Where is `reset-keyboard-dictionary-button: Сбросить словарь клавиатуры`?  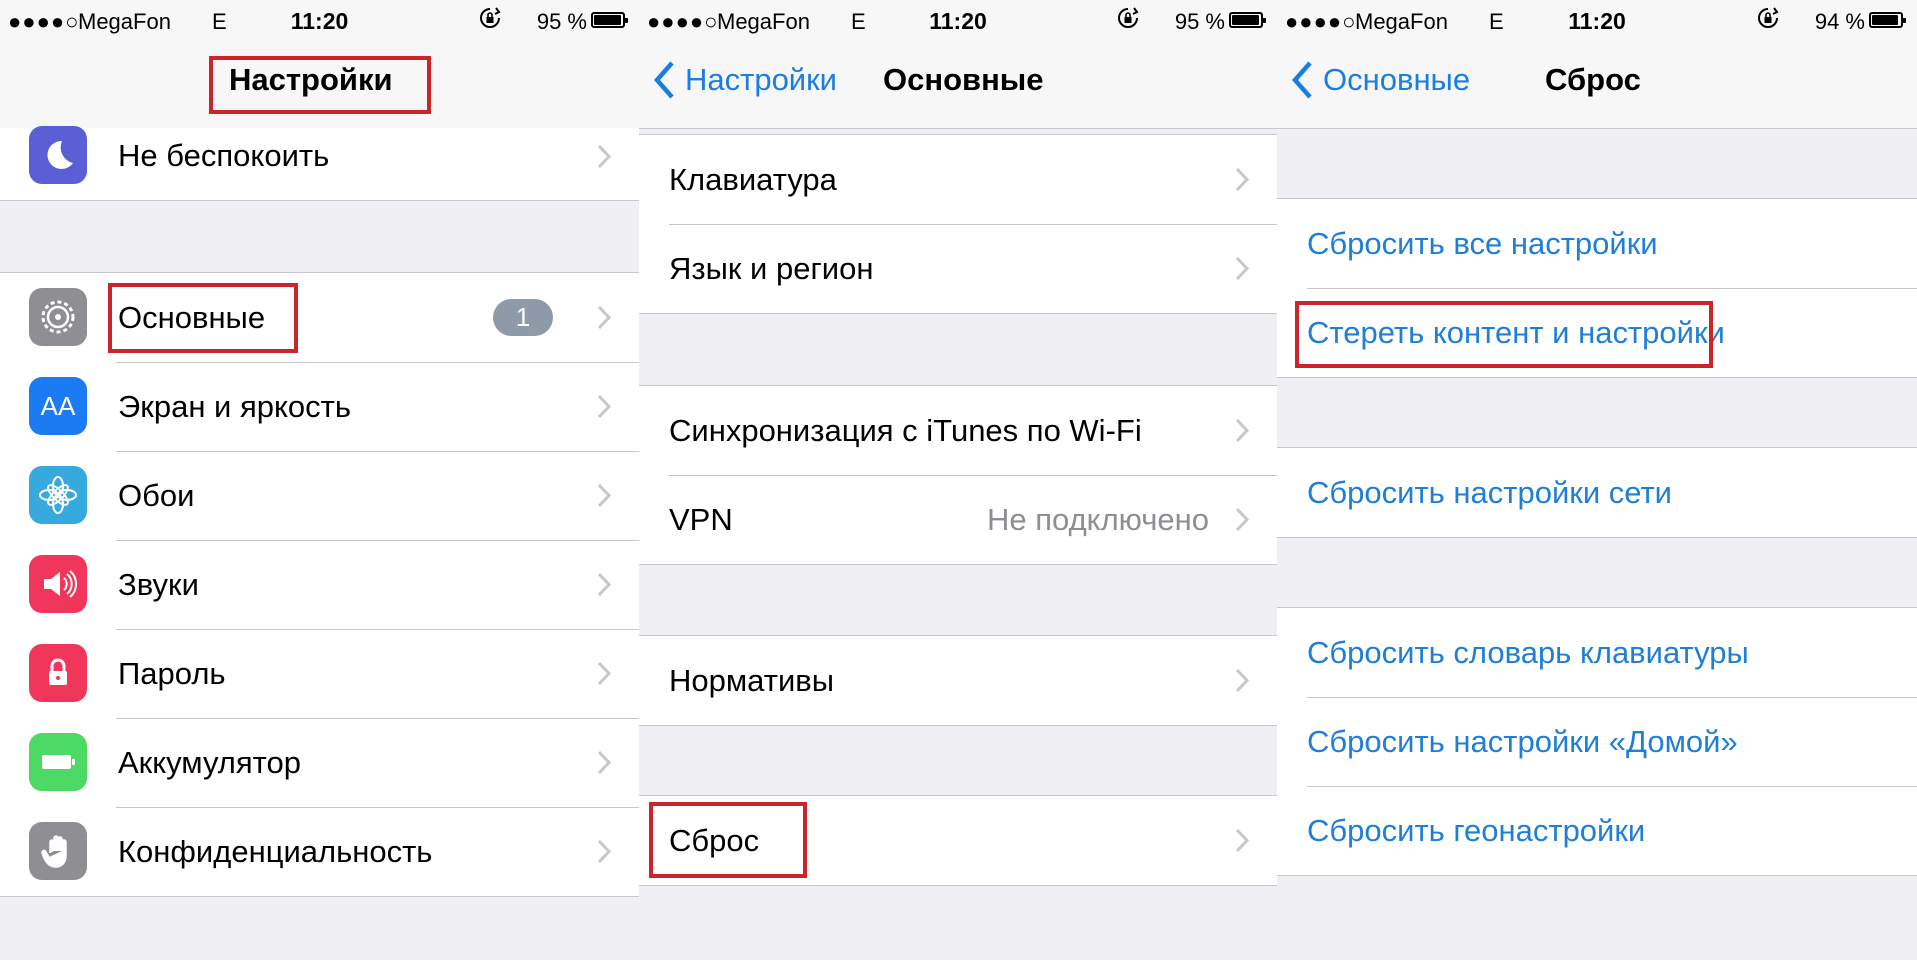 reset-keyboard-dictionary-button: Сбросить словарь клавиатуры is located at coordinates (1597, 652).